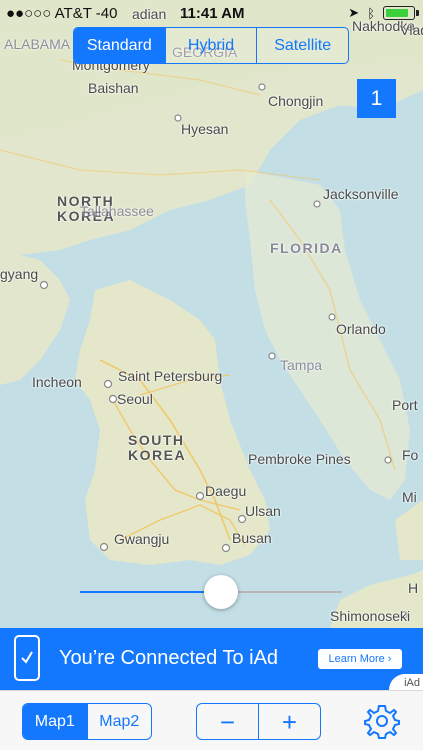 This screenshot has height=750, width=423. Describe the element at coordinates (410, 455) in the screenshot. I see `map-label-fo: Fo` at that location.